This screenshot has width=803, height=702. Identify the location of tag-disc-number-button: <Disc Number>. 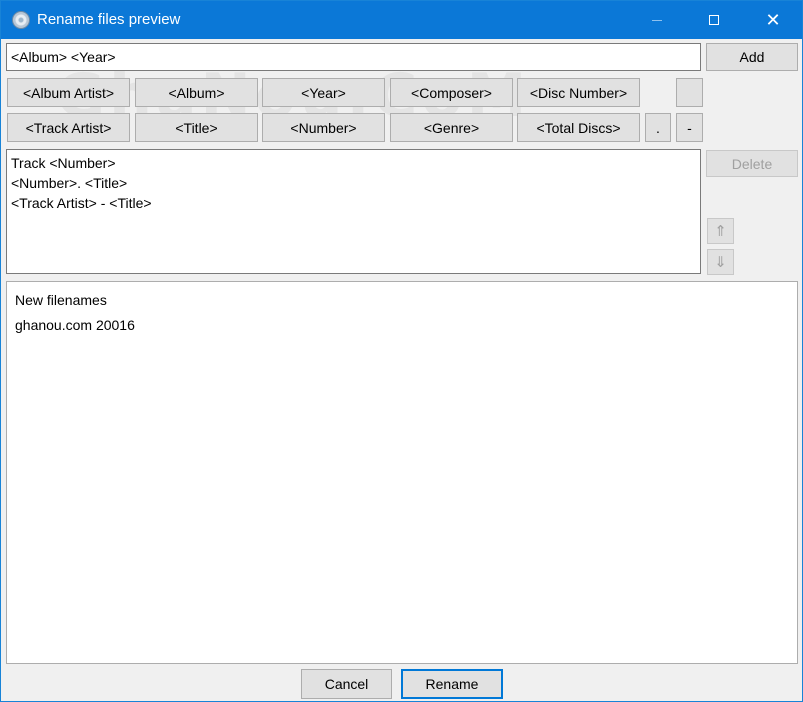
(578, 92).